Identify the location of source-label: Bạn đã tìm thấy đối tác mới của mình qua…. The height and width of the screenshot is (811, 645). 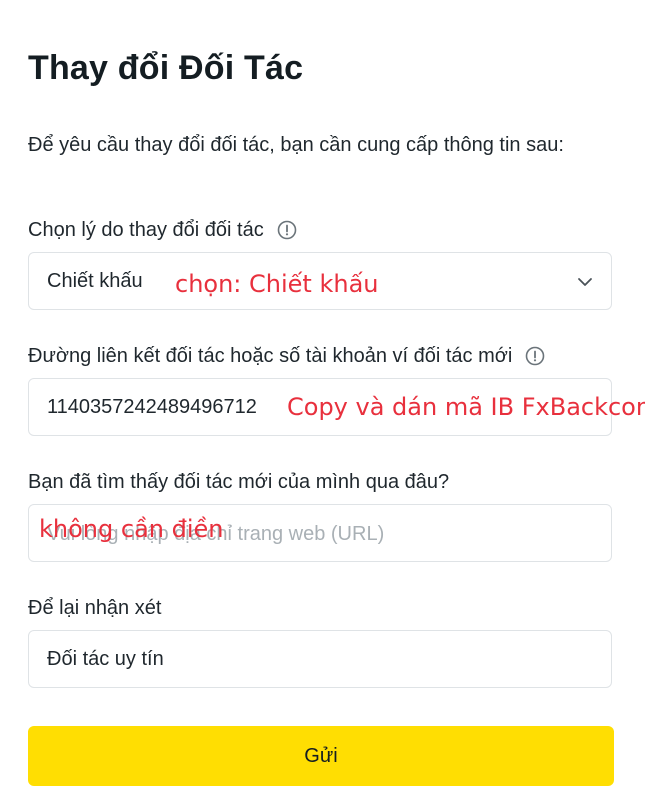
(239, 482).